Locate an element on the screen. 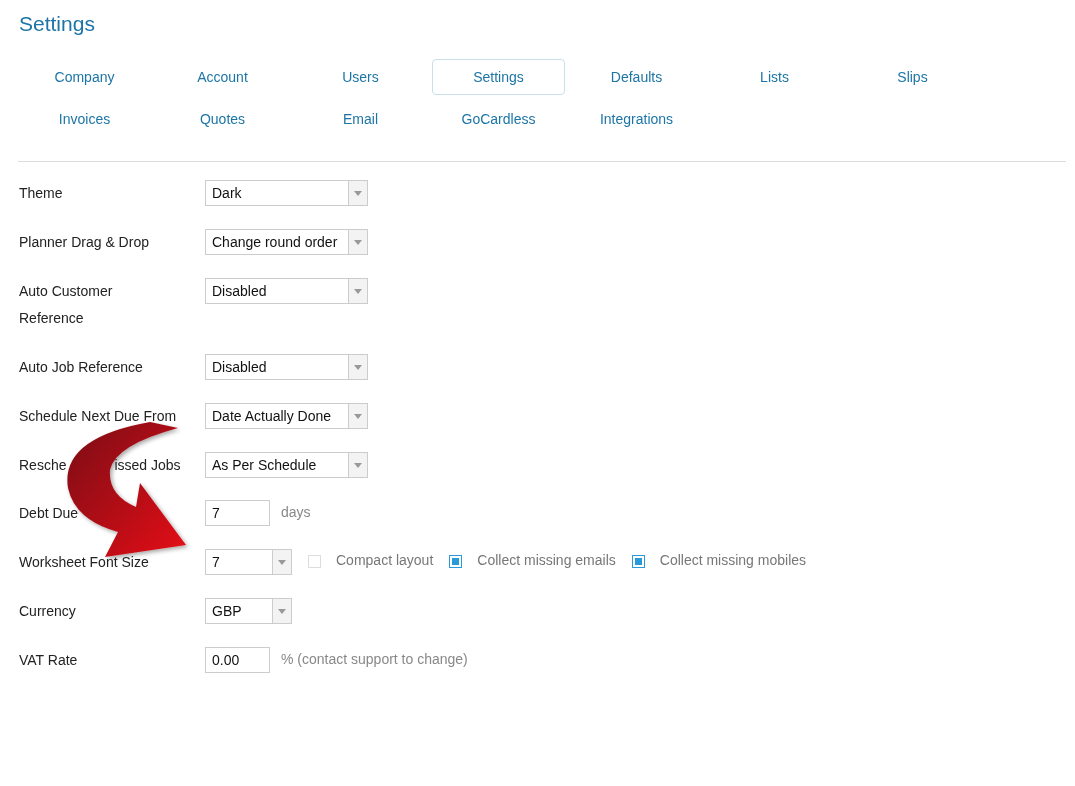 This screenshot has height=786, width=1075. dropdown: Date Actually Done is located at coordinates (286, 416).